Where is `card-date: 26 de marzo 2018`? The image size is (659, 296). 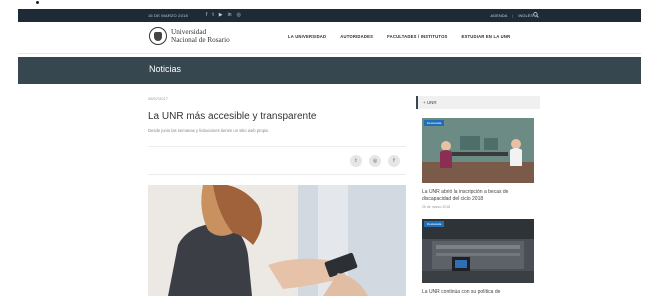 card-date: 26 de marzo 2018 is located at coordinates (436, 207).